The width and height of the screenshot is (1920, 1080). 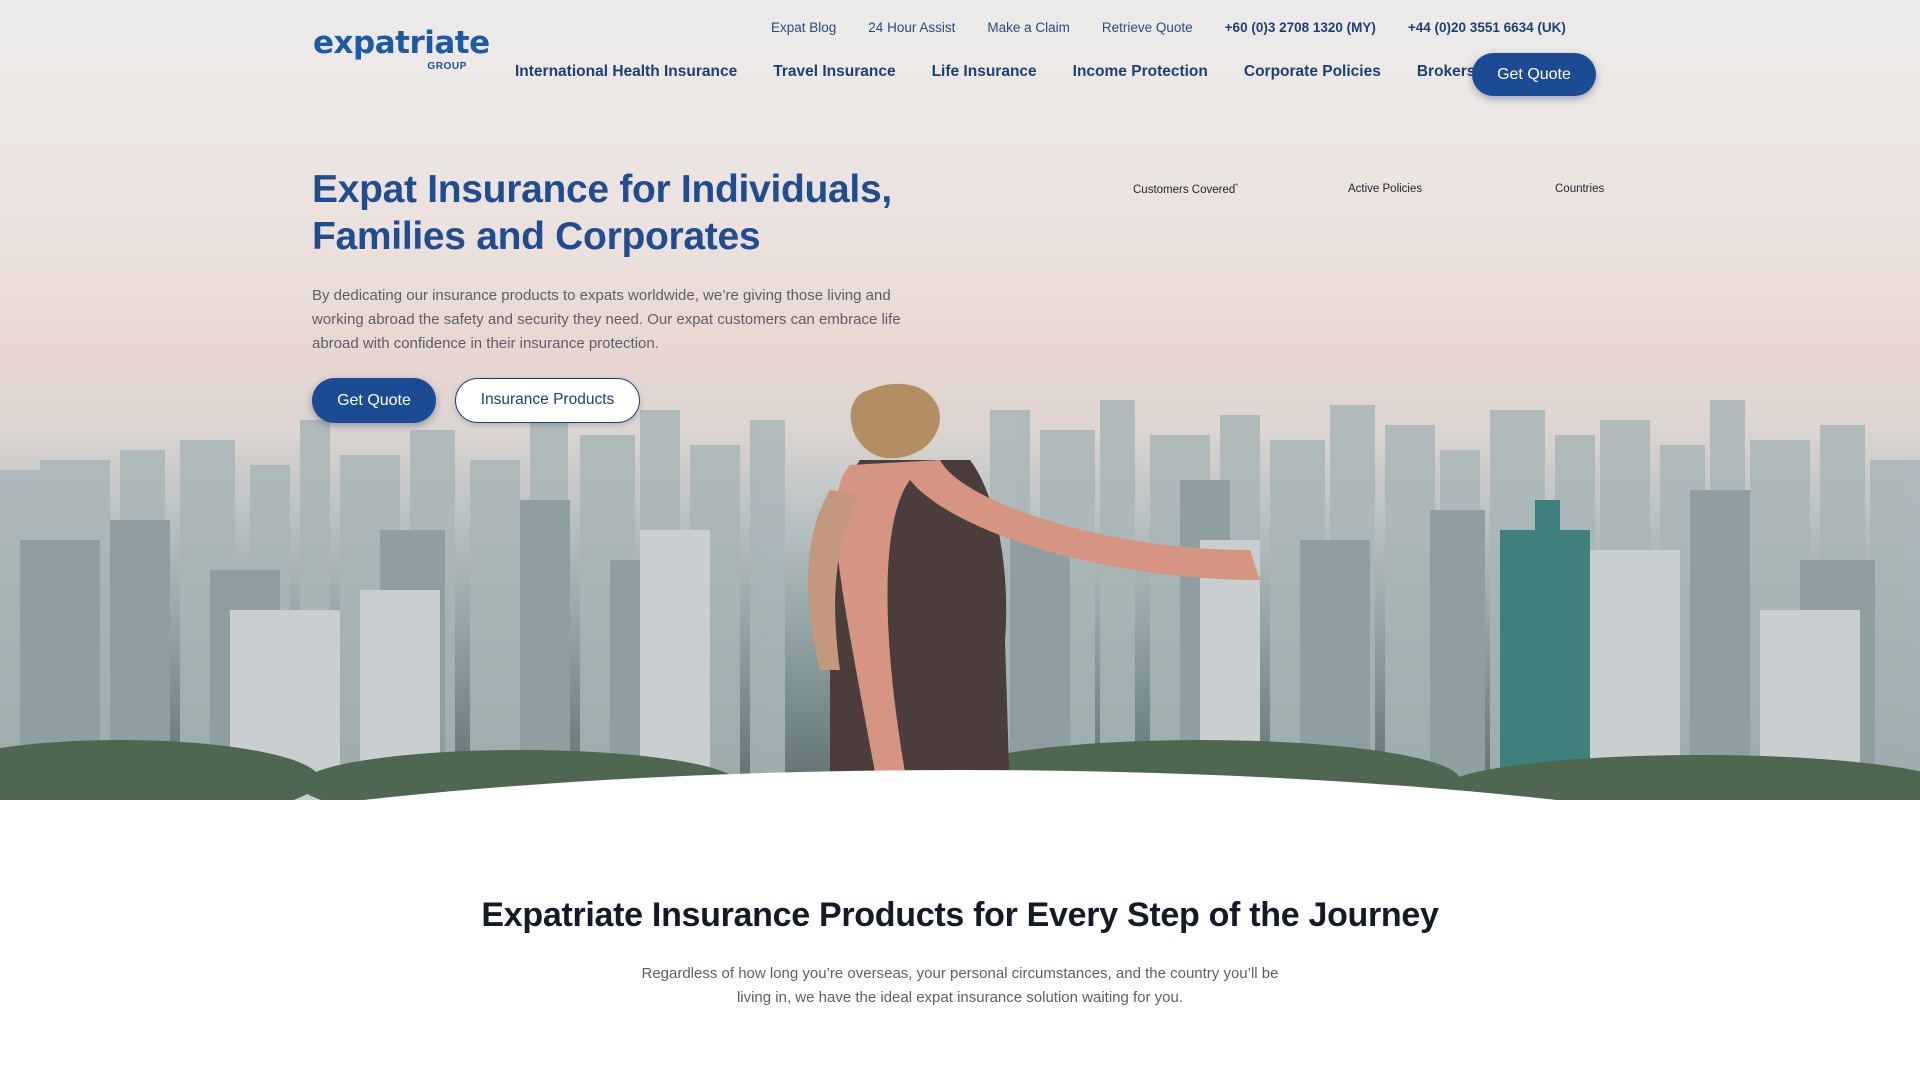 I want to click on logo-wordmark: expatriate, so click(x=401, y=43).